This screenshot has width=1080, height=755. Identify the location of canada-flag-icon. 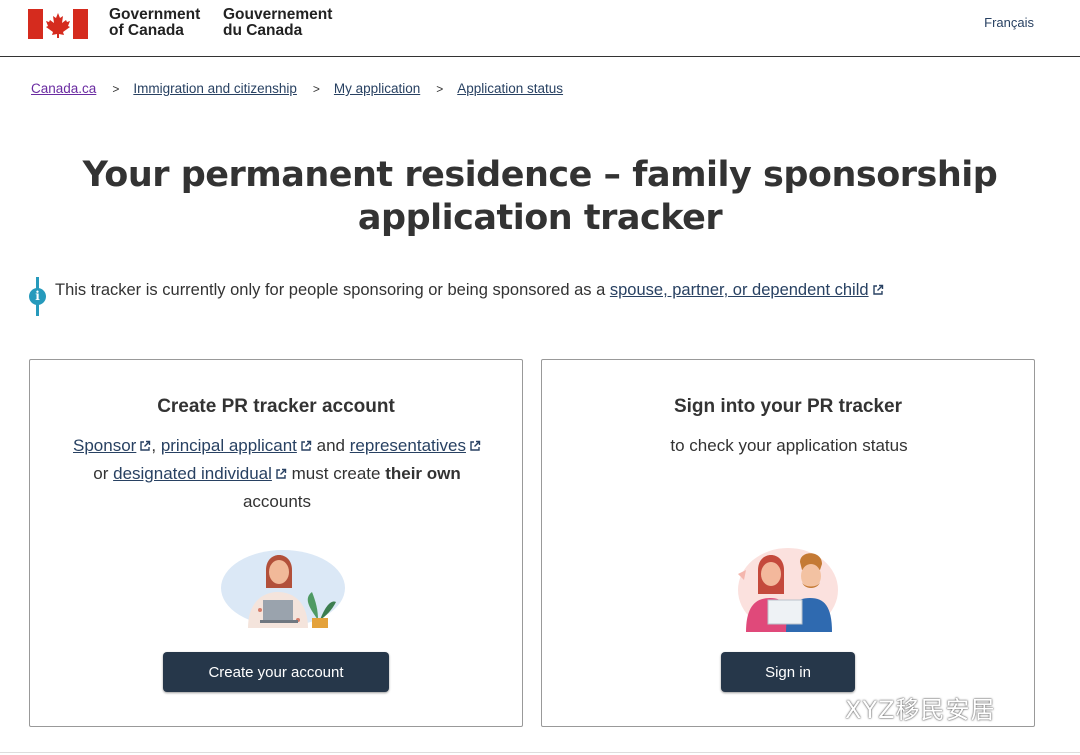
(58, 24).